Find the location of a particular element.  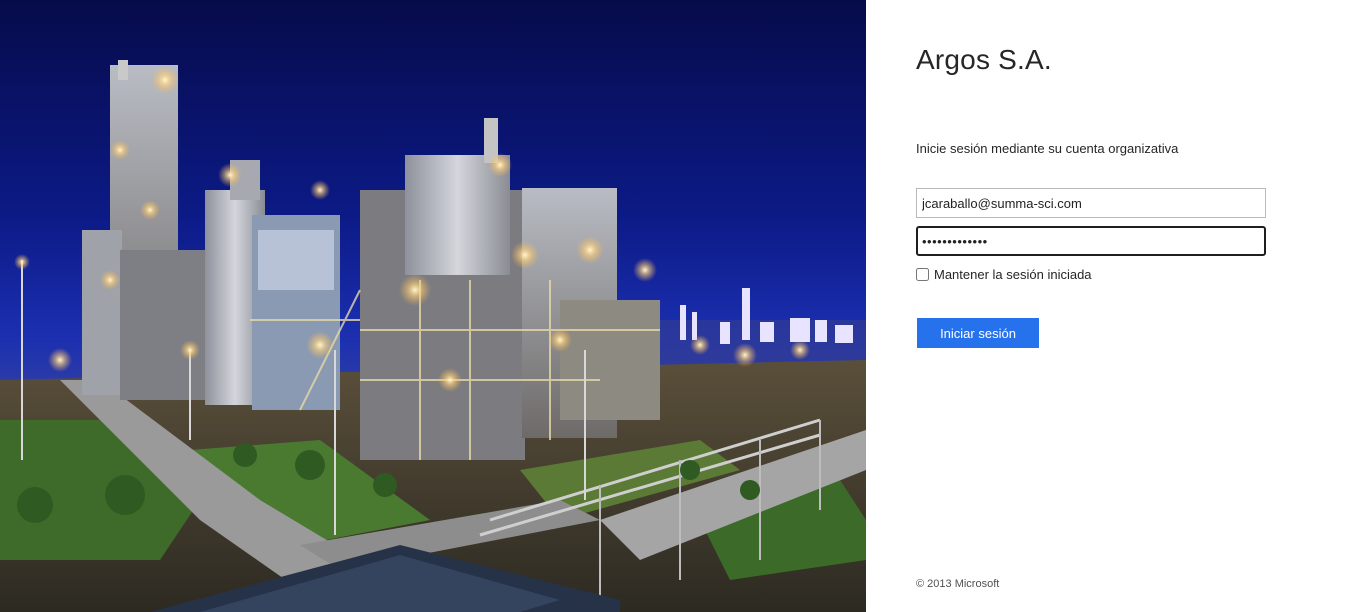

keep-signed-in-checkbox is located at coordinates (922, 274).